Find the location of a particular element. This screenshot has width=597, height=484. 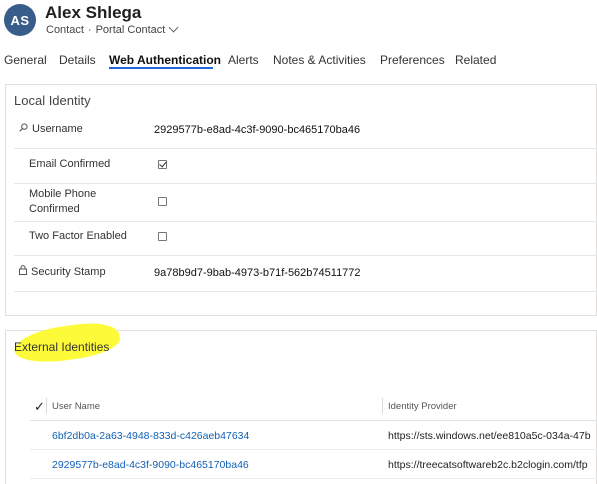

search-icon is located at coordinates (23, 129).